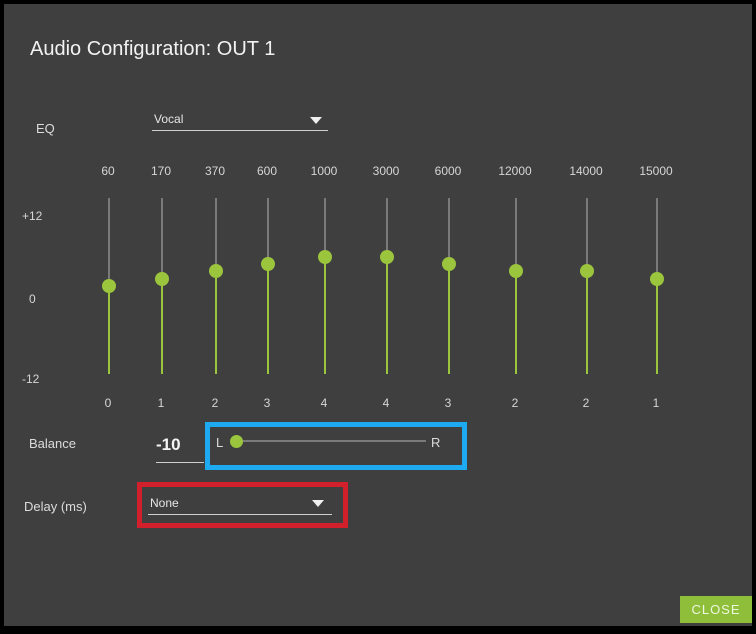  I want to click on eq-scale-mid: 0, so click(32, 299).